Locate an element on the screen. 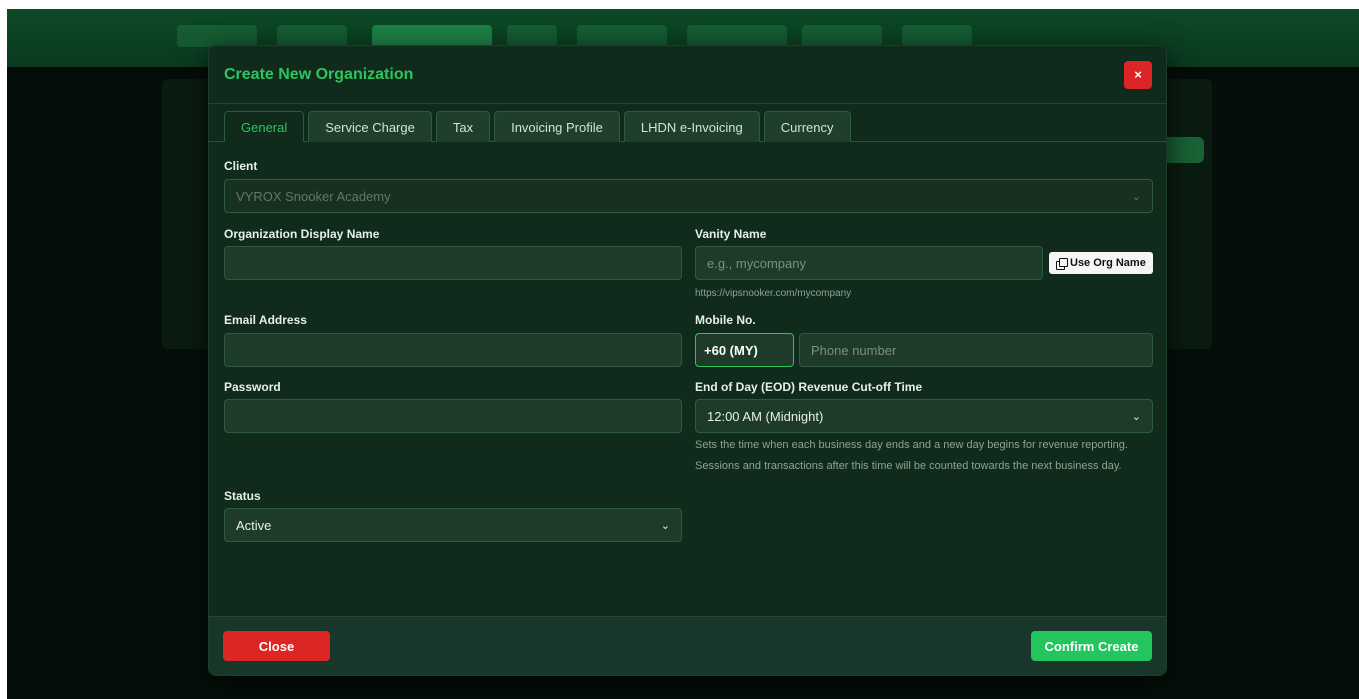 This screenshot has height=699, width=1359. tab-invoicing-profile: Invoicing Profile is located at coordinates (557, 126).